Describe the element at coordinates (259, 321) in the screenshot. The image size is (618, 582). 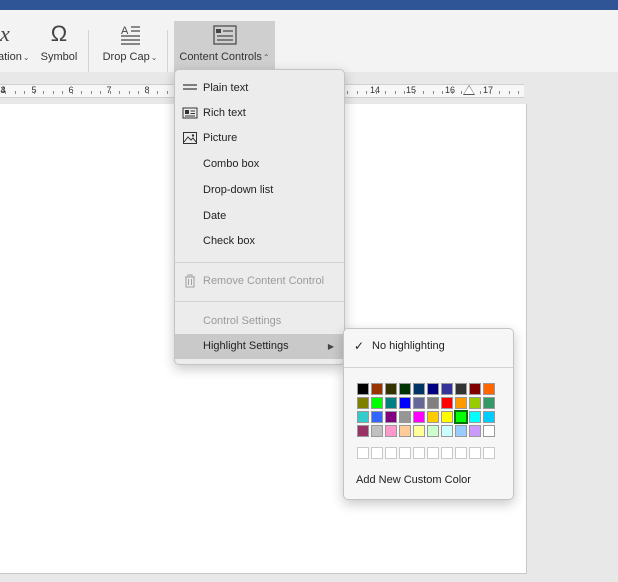
I see `menu-item-control-settings: Control Settings` at that location.